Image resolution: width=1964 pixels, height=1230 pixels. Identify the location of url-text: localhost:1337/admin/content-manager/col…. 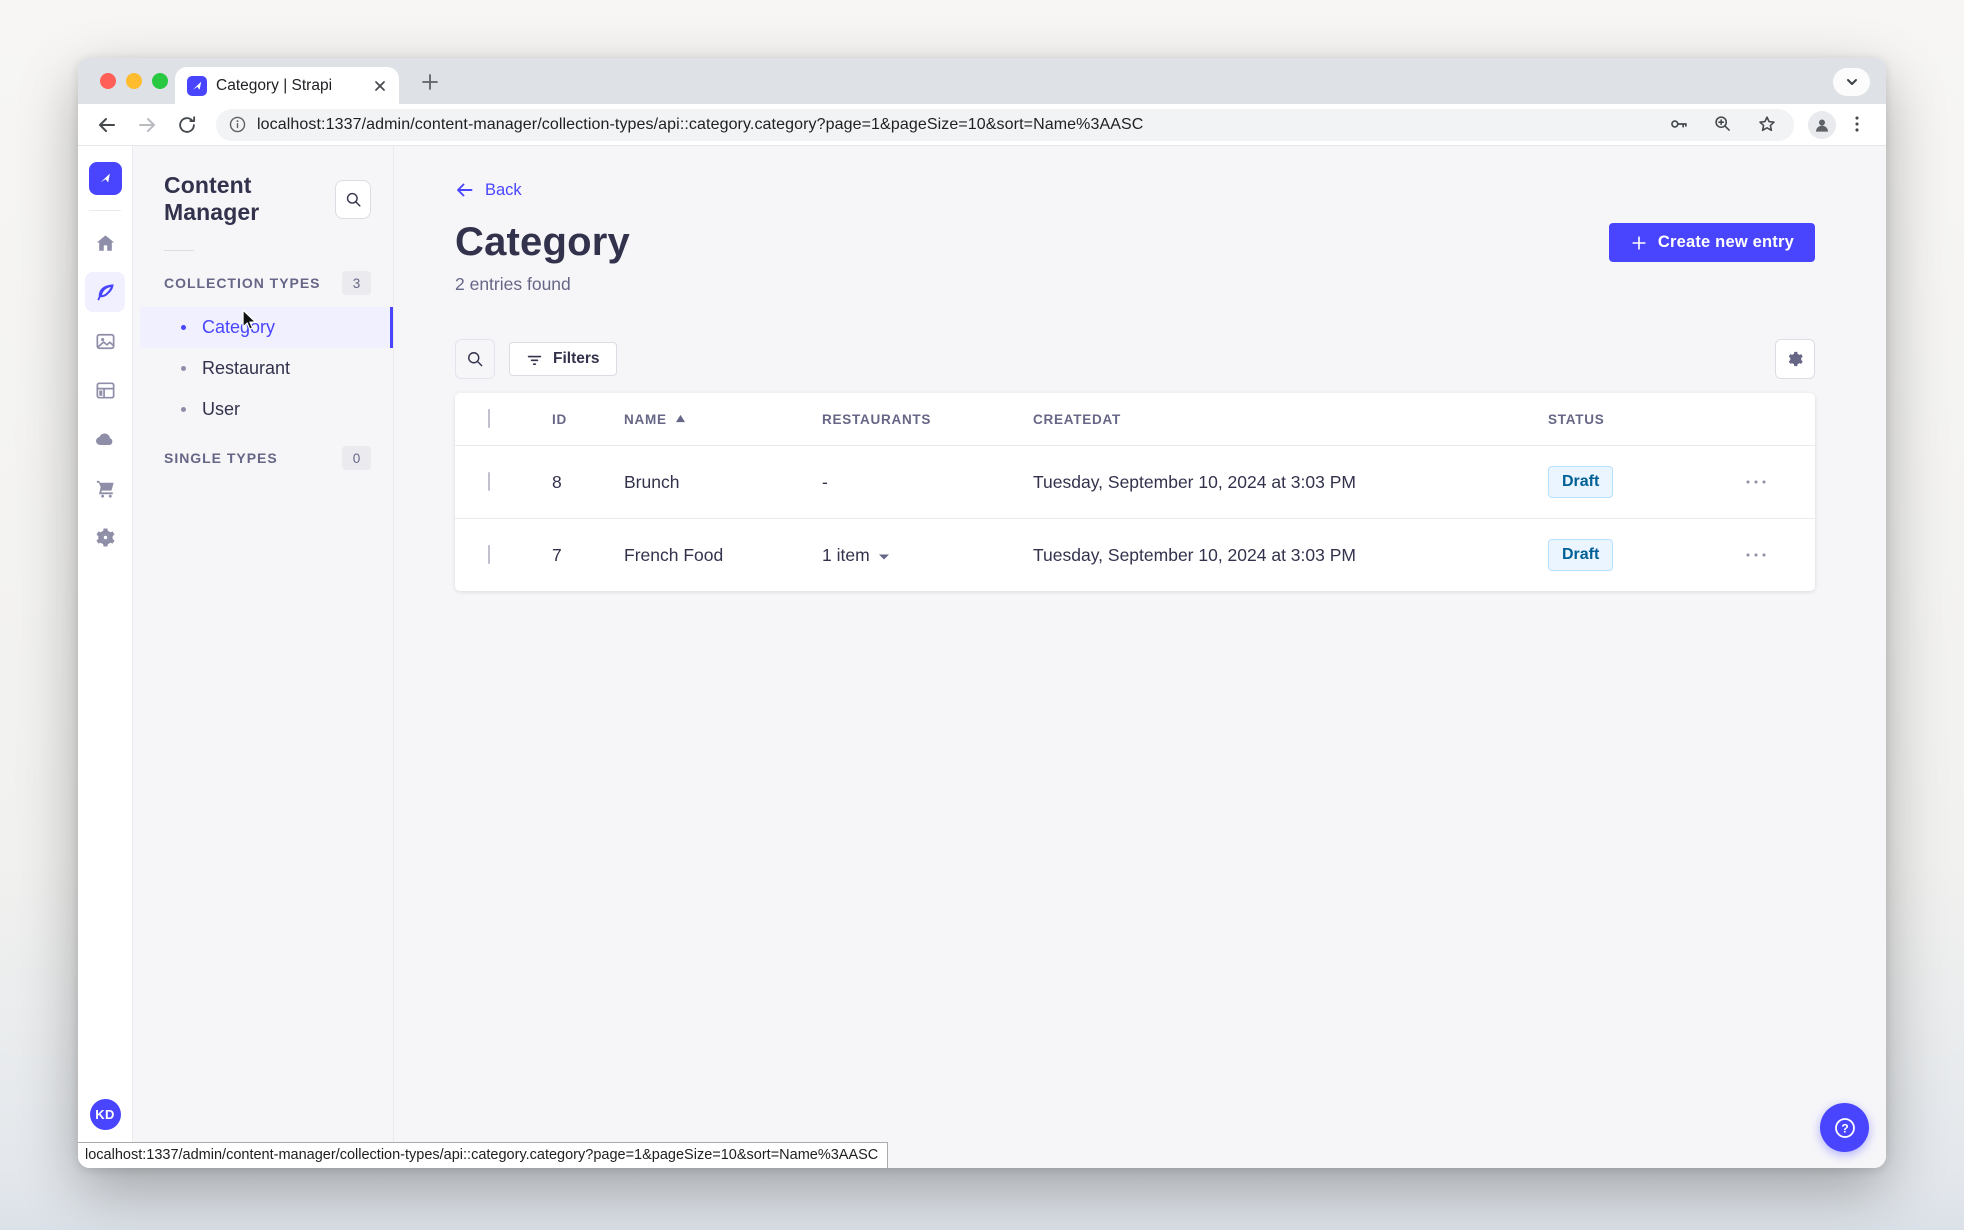
(700, 124).